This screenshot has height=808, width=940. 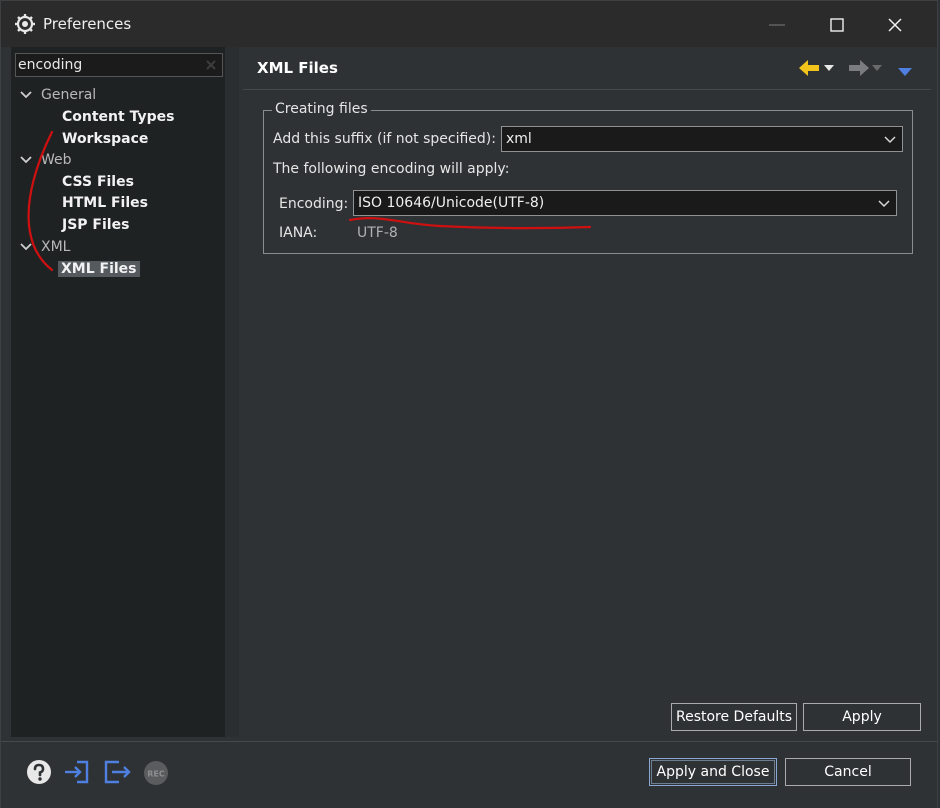 I want to click on filter-field, so click(x=119, y=65).